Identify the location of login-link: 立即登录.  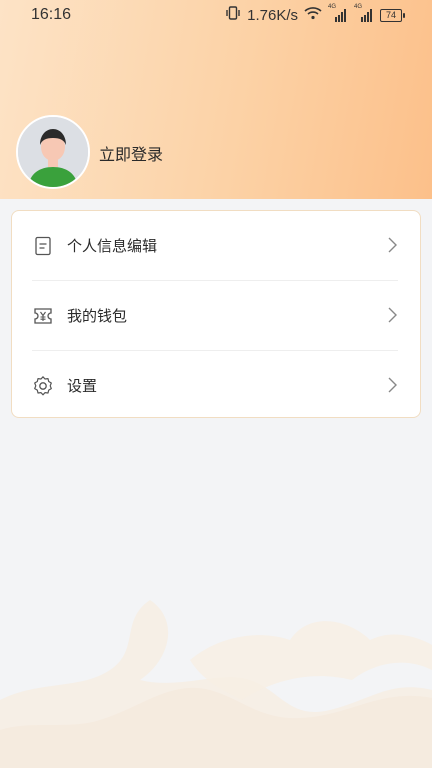
(131, 153).